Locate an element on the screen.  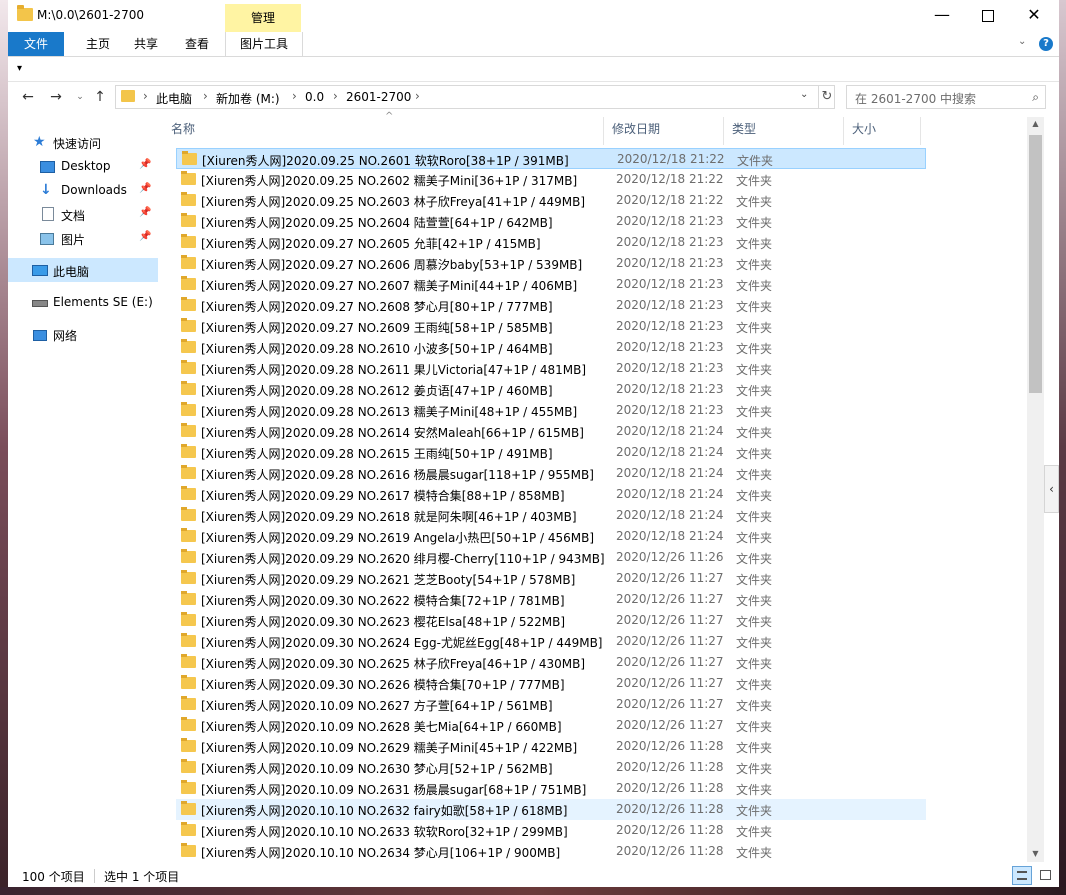
minimize-button: — is located at coordinates (942, 16).